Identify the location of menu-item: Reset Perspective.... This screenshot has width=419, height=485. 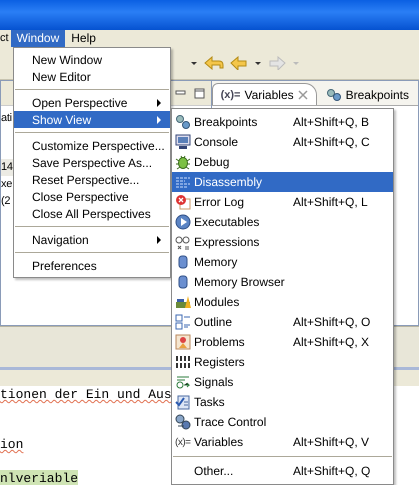
(92, 179).